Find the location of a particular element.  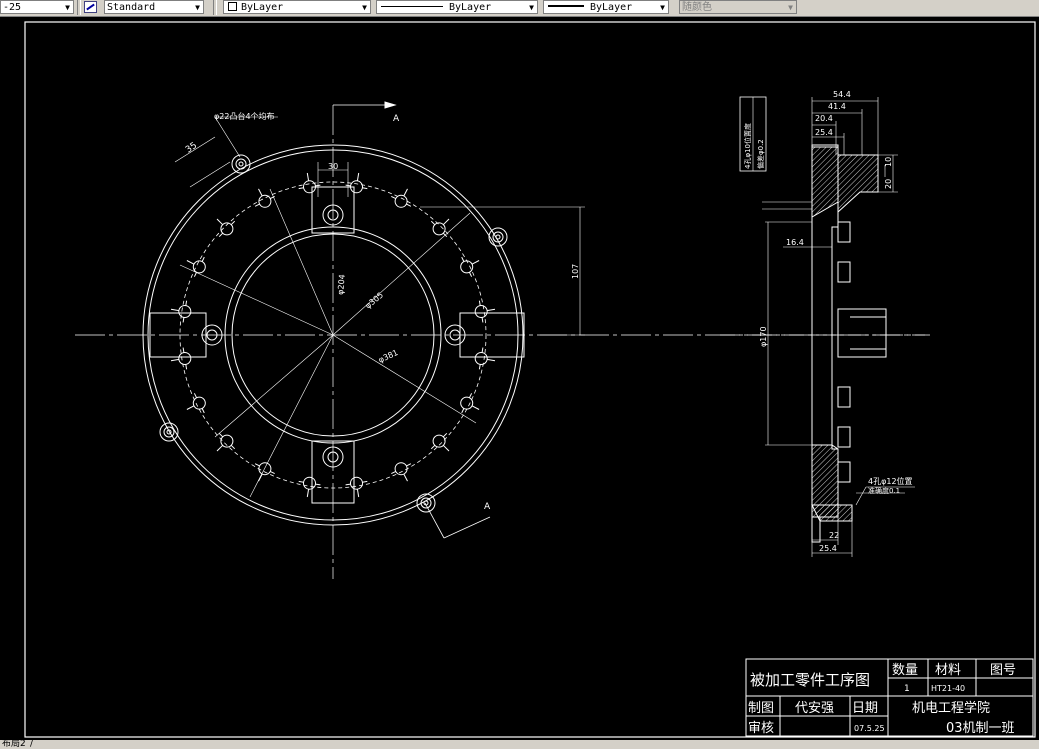

material-label: 材料 is located at coordinates (948, 670).